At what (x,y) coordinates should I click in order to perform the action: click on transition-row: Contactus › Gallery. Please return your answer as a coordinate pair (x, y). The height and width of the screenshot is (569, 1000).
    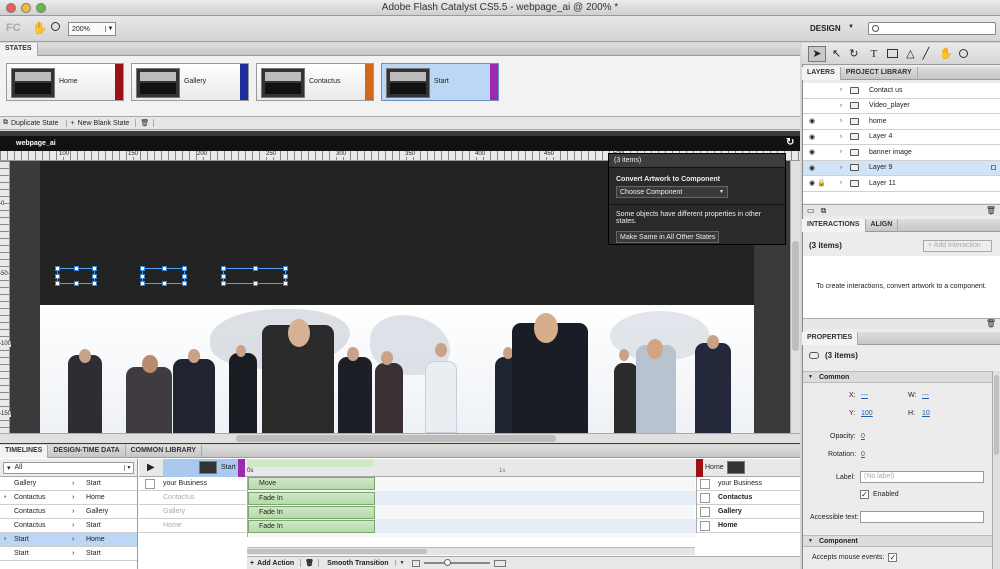
    Looking at the image, I should click on (68, 512).